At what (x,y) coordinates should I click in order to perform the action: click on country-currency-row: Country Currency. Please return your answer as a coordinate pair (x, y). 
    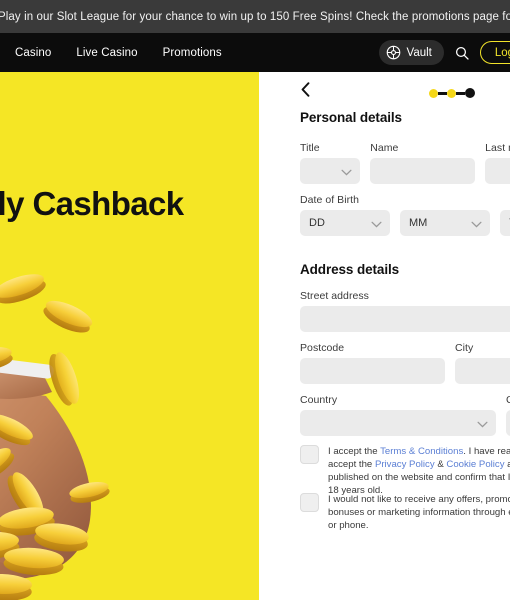
    Looking at the image, I should click on (405, 415).